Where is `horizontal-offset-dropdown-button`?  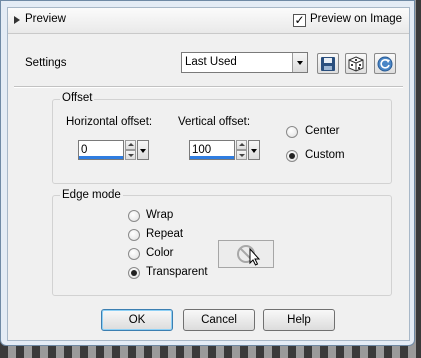 horizontal-offset-dropdown-button is located at coordinates (143, 150).